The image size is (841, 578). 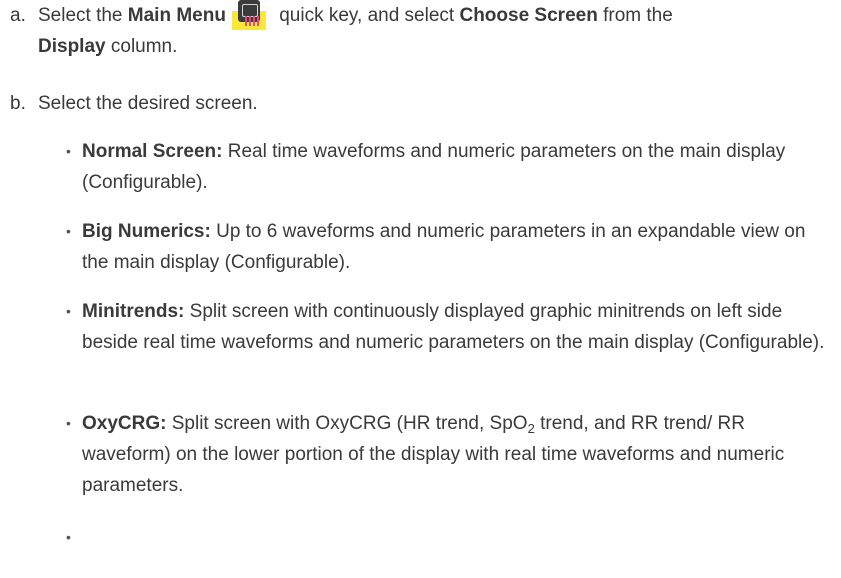 What do you see at coordinates (72, 46) in the screenshot?
I see `display-label: Display` at bounding box center [72, 46].